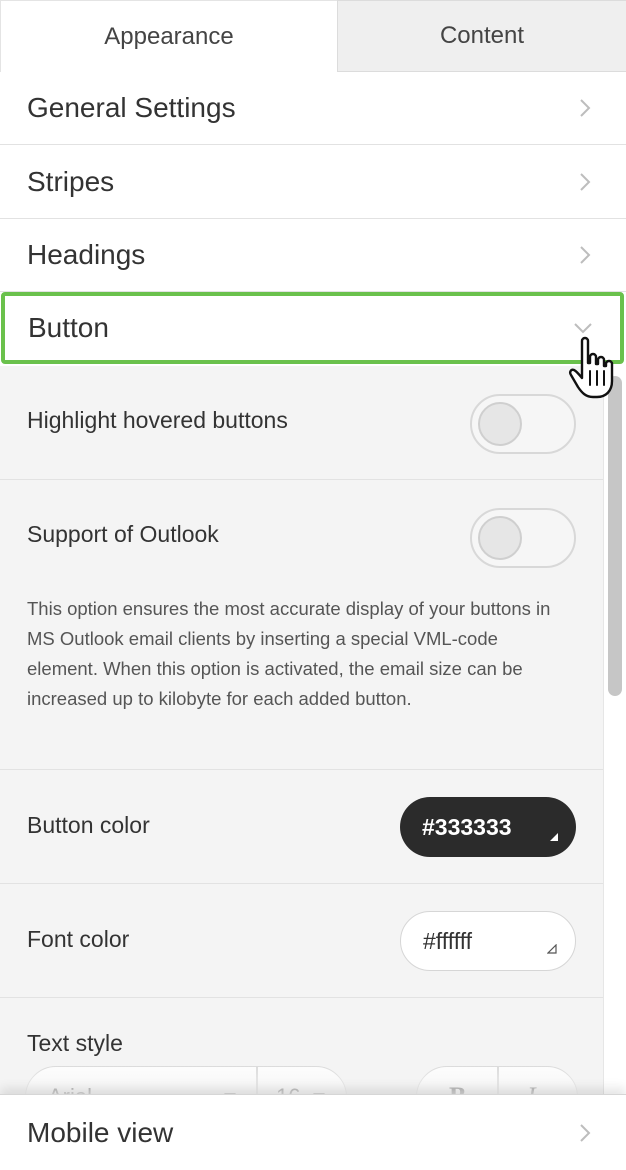 This screenshot has height=1170, width=626. Describe the element at coordinates (615, 536) in the screenshot. I see `scrollbar-thumb` at that location.